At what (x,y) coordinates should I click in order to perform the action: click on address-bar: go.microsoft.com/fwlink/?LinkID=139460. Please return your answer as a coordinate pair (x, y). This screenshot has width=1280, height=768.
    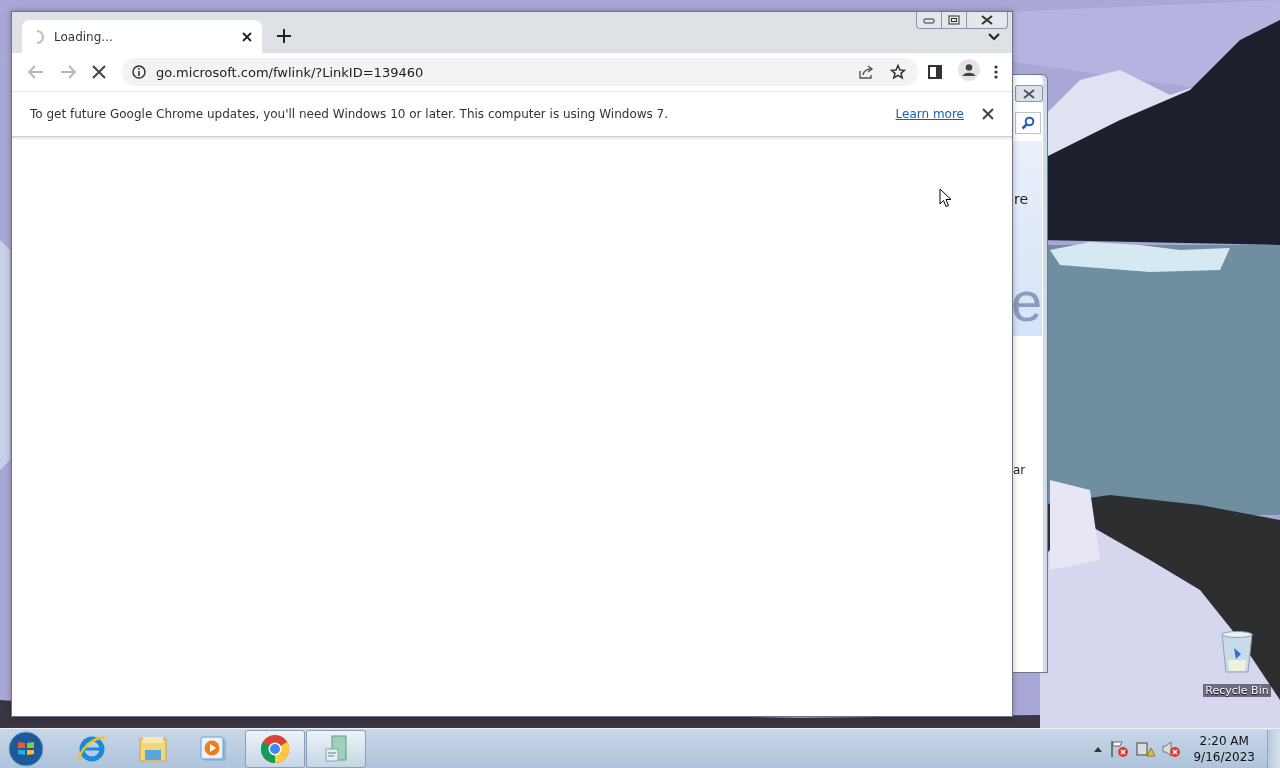
    Looking at the image, I should click on (520, 72).